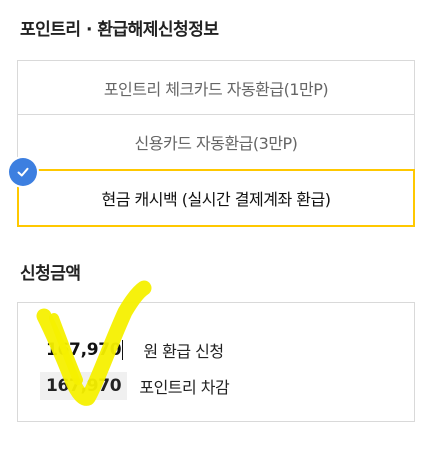  I want to click on deduct-value: 167,970, so click(84, 386).